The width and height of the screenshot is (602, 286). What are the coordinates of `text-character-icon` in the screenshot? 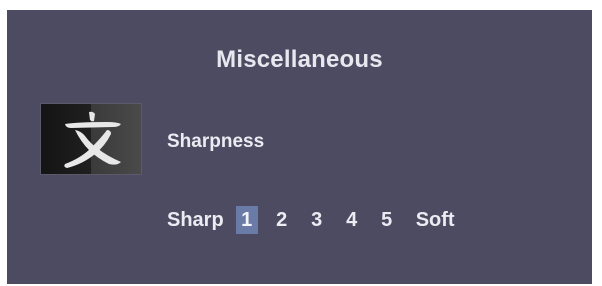 It's located at (91, 139).